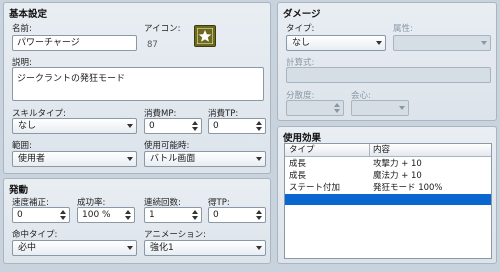 The image size is (500, 272). What do you see at coordinates (74, 43) in the screenshot?
I see `name-input: パワーチャージ` at bounding box center [74, 43].